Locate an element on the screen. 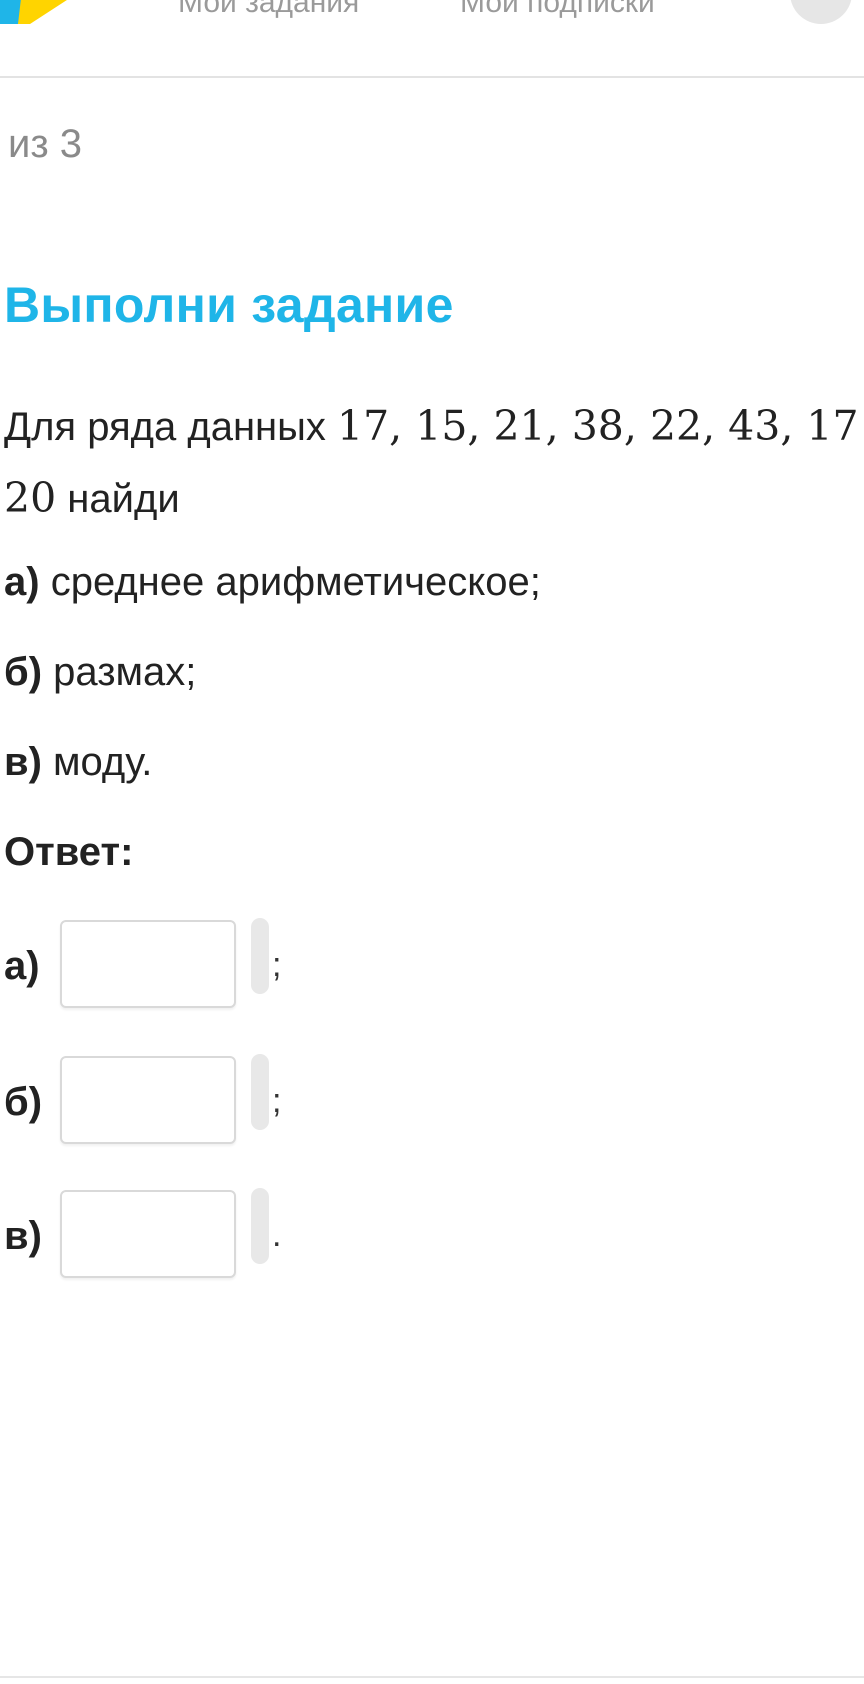 The image size is (864, 1684). subtask-b-letter: б) is located at coordinates (23, 672).